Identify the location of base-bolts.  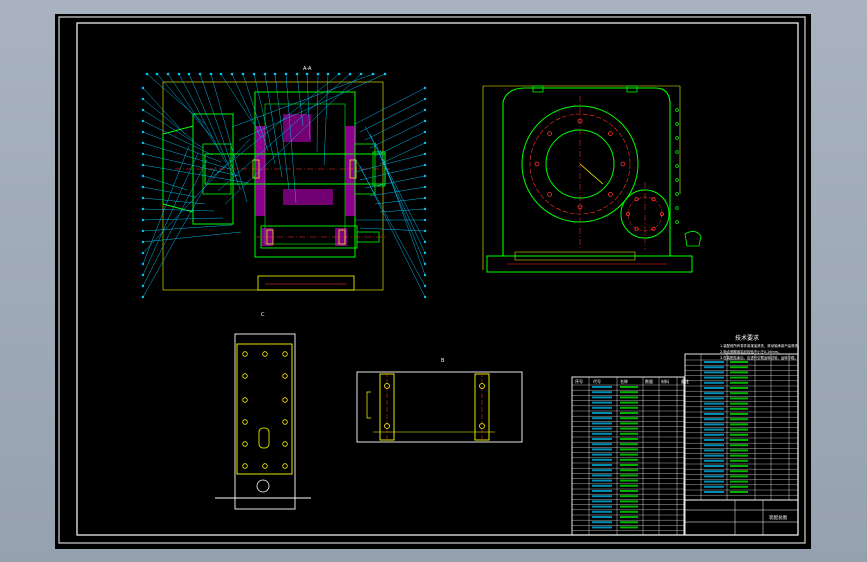
(265, 410).